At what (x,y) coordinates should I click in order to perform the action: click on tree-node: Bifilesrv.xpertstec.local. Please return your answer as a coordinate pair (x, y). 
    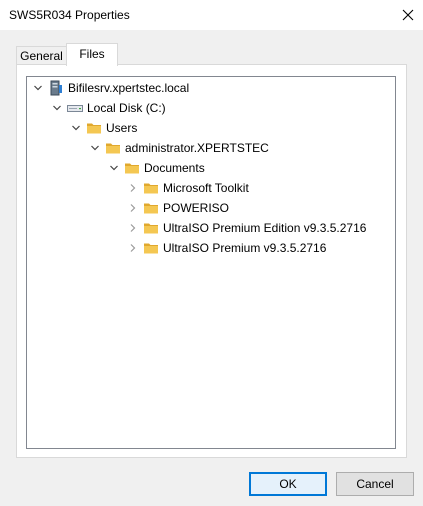
    Looking at the image, I should click on (110, 88).